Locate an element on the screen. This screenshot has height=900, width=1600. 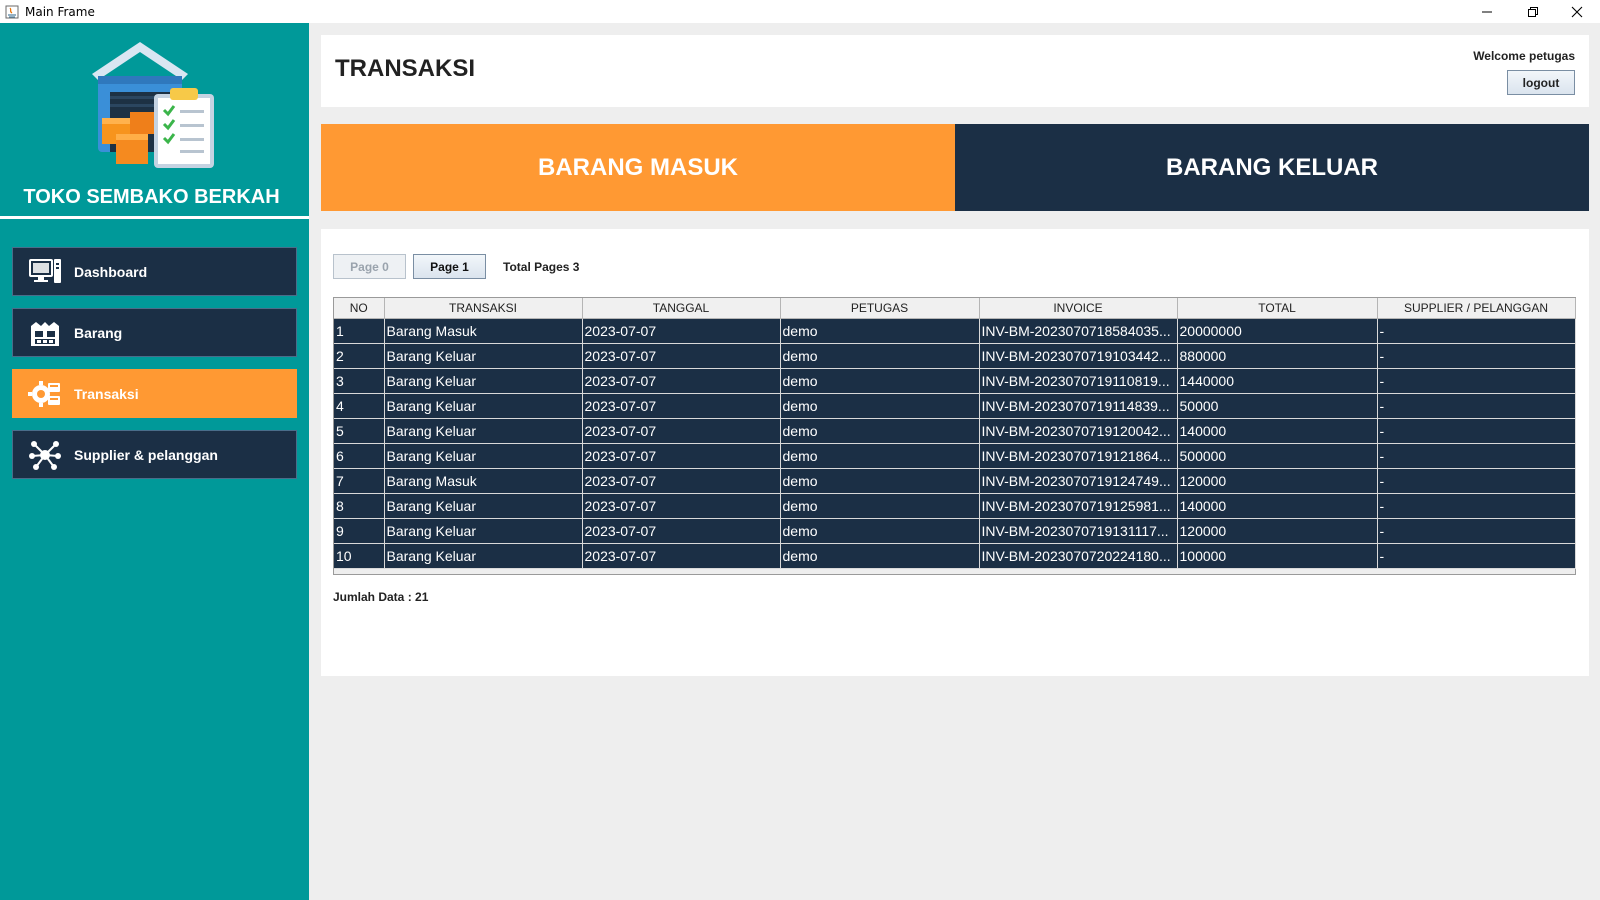
page-title: TRANSAKSI is located at coordinates (405, 68).